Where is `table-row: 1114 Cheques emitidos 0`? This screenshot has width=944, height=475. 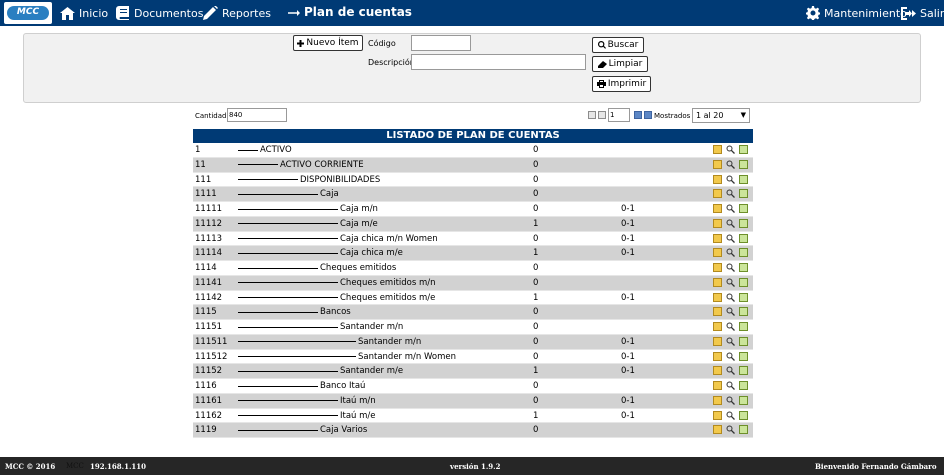
table-row: 1114 Cheques emitidos 0 is located at coordinates (473, 268).